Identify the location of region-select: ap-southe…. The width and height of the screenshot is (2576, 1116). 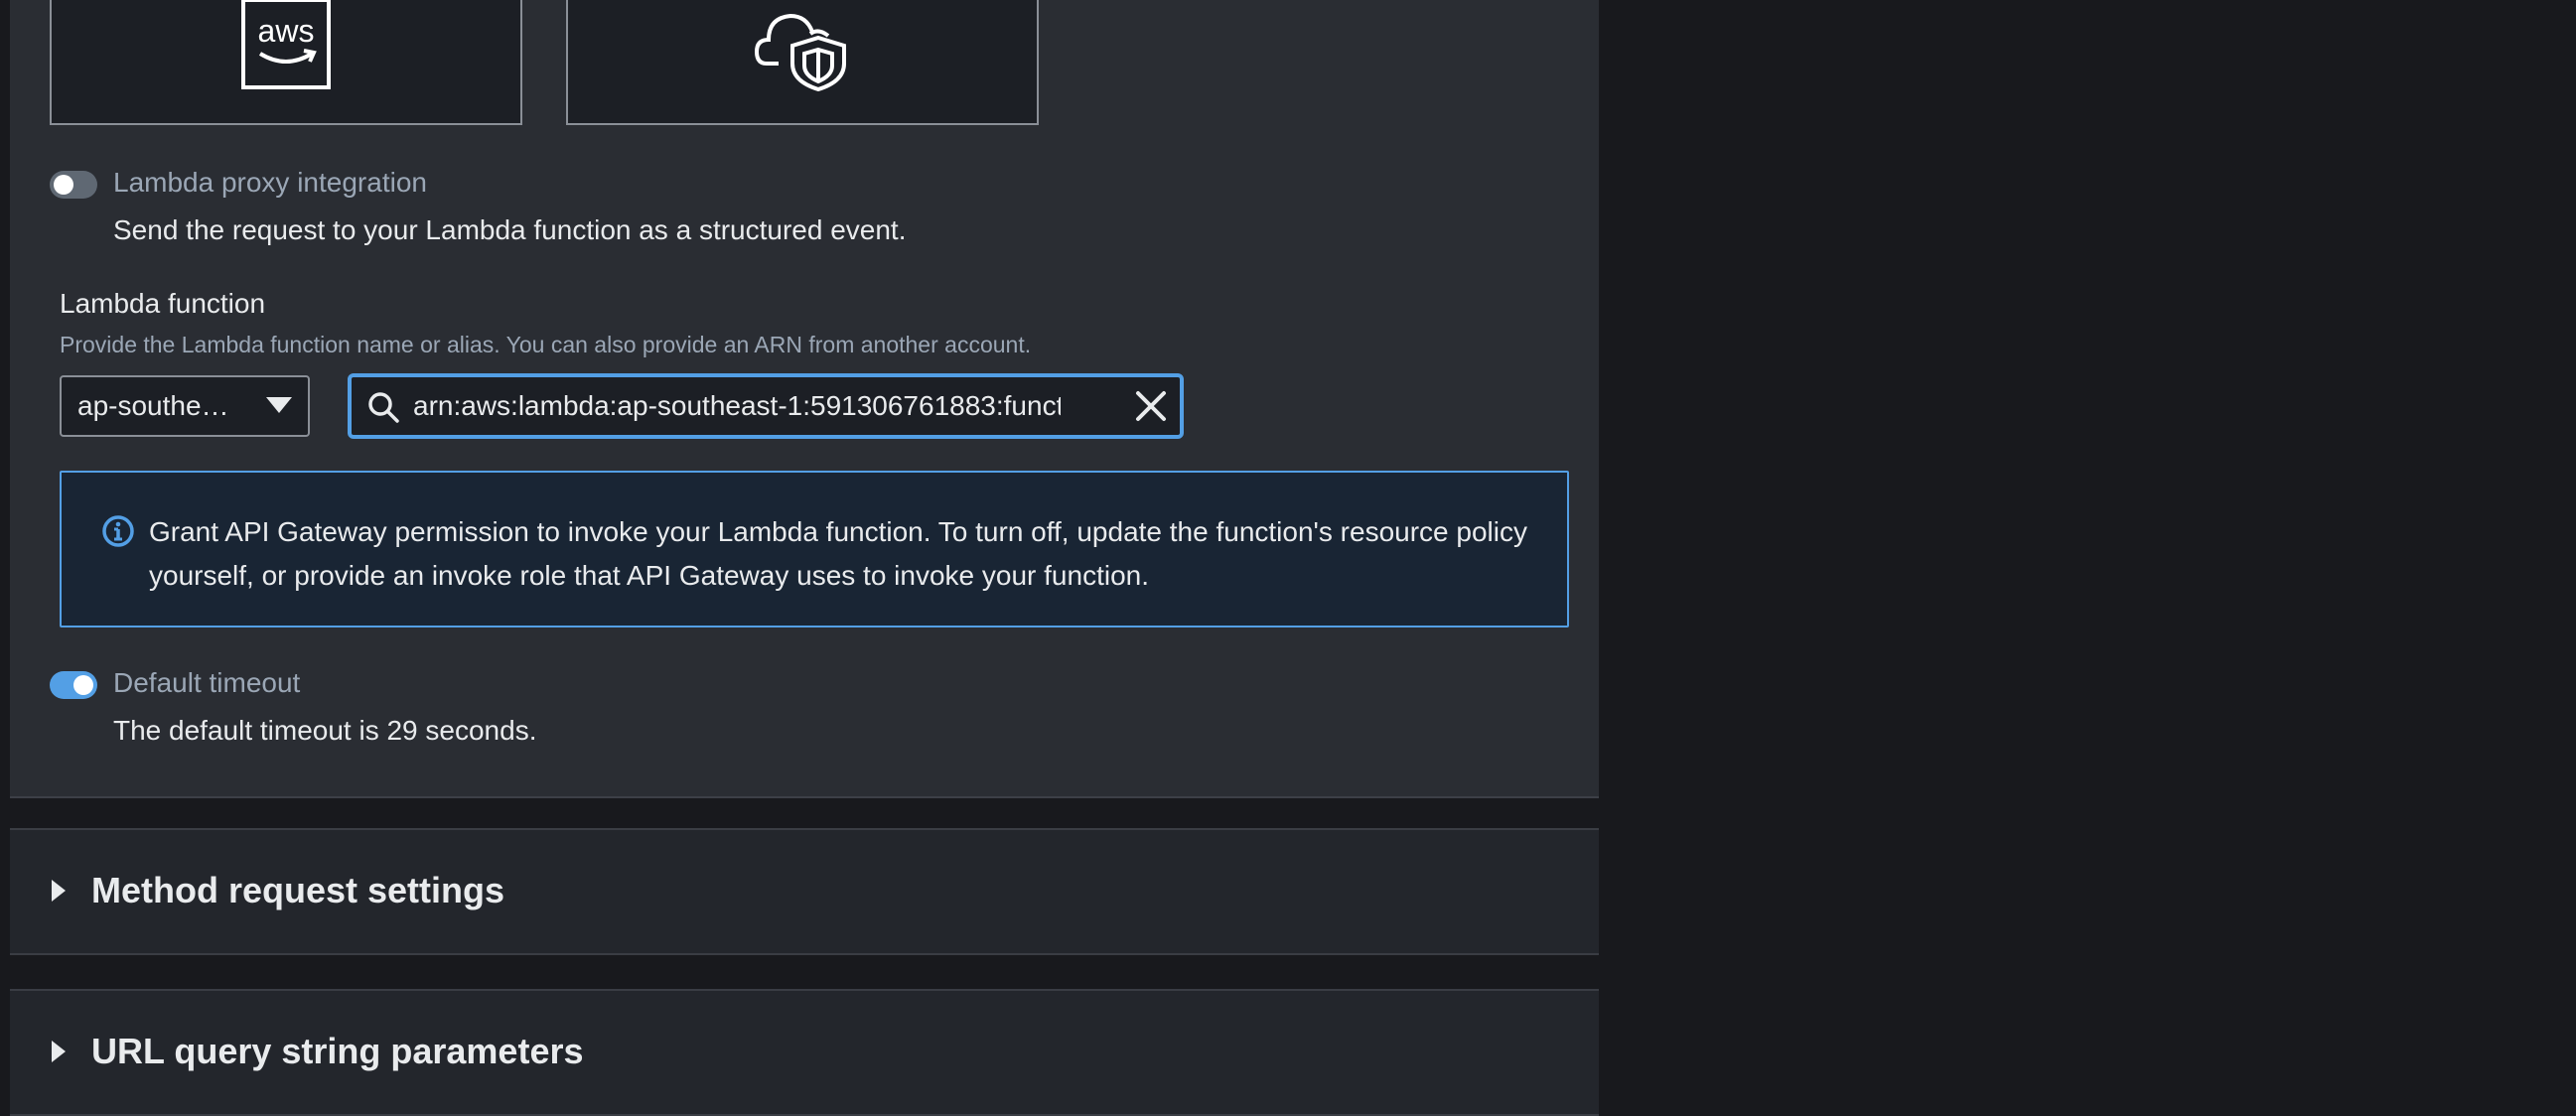
(185, 406).